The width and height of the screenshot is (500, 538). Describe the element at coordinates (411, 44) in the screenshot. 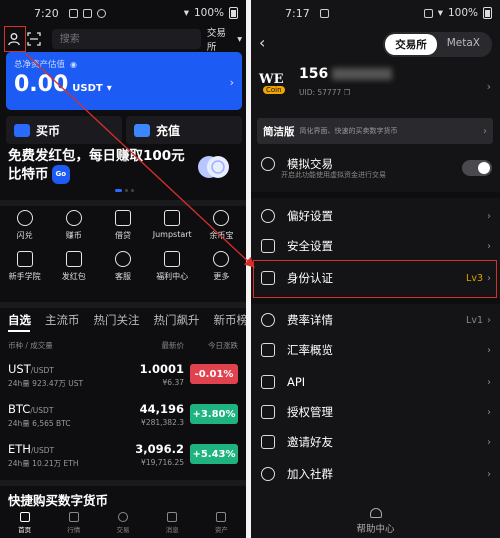

I see `segment-exchange: 交易所` at that location.